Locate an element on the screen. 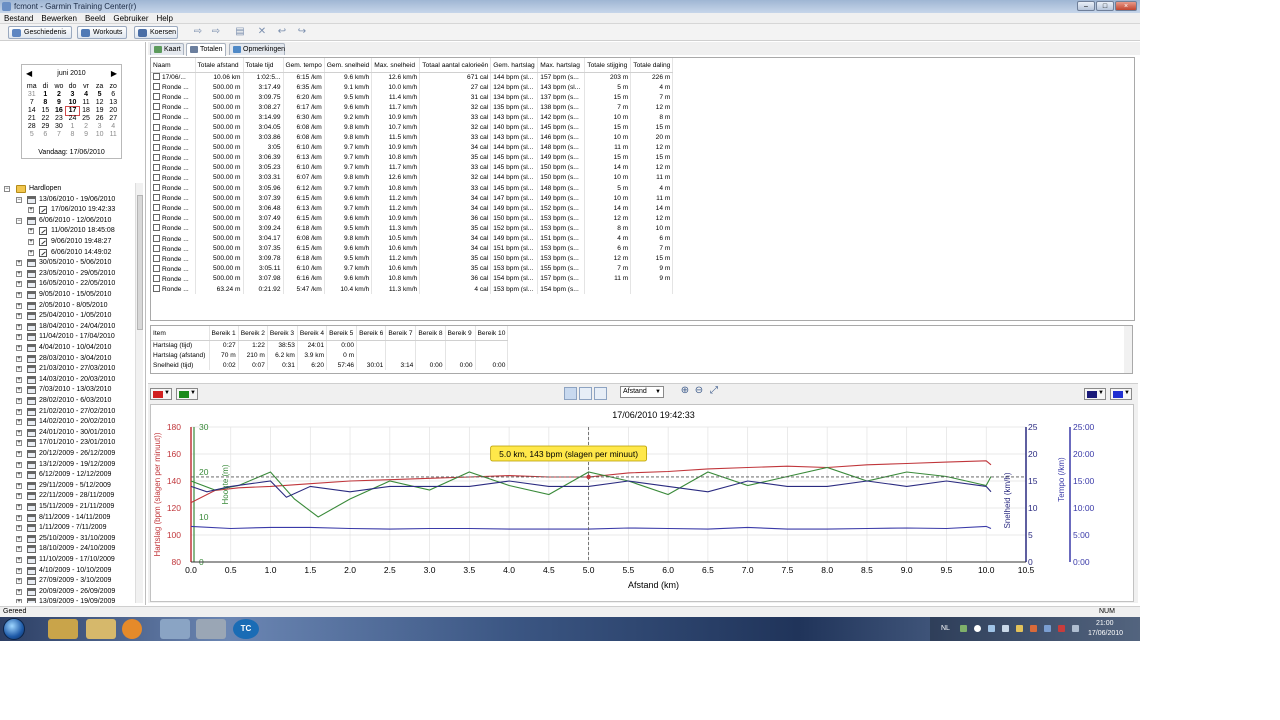  tree-week-item: +18/10/2009 - 24/10/2009 is located at coordinates (67, 549).